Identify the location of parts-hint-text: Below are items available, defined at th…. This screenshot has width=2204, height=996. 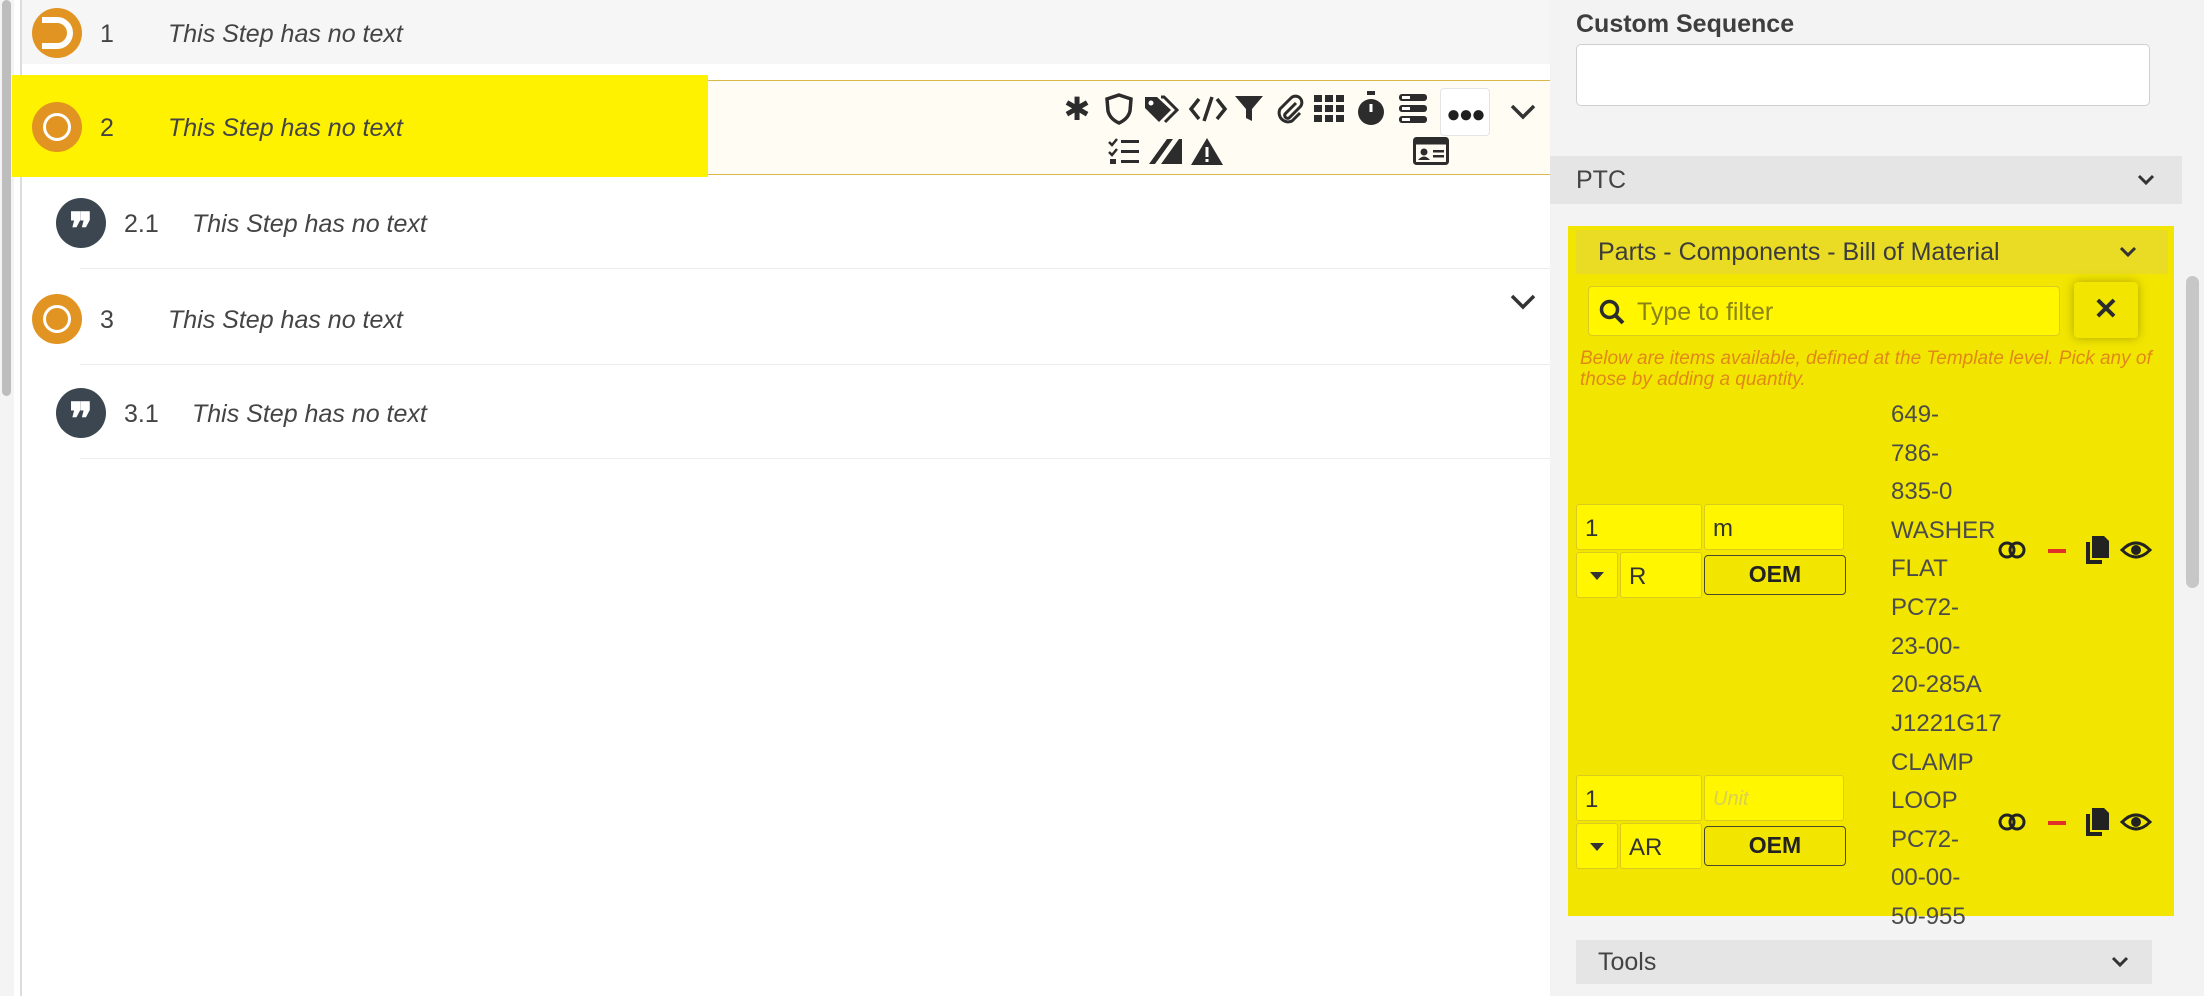
(1866, 369).